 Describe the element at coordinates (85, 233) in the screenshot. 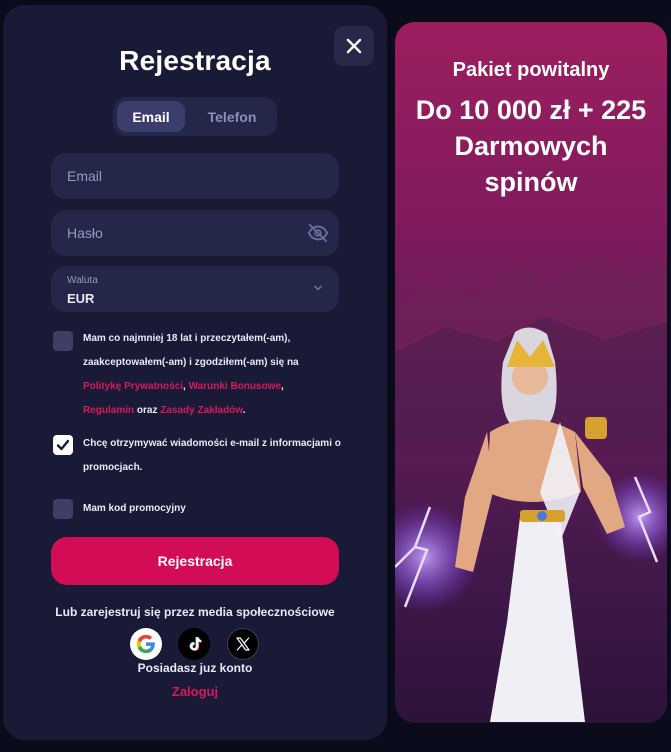

I see `password-placeholder: Hasło` at that location.